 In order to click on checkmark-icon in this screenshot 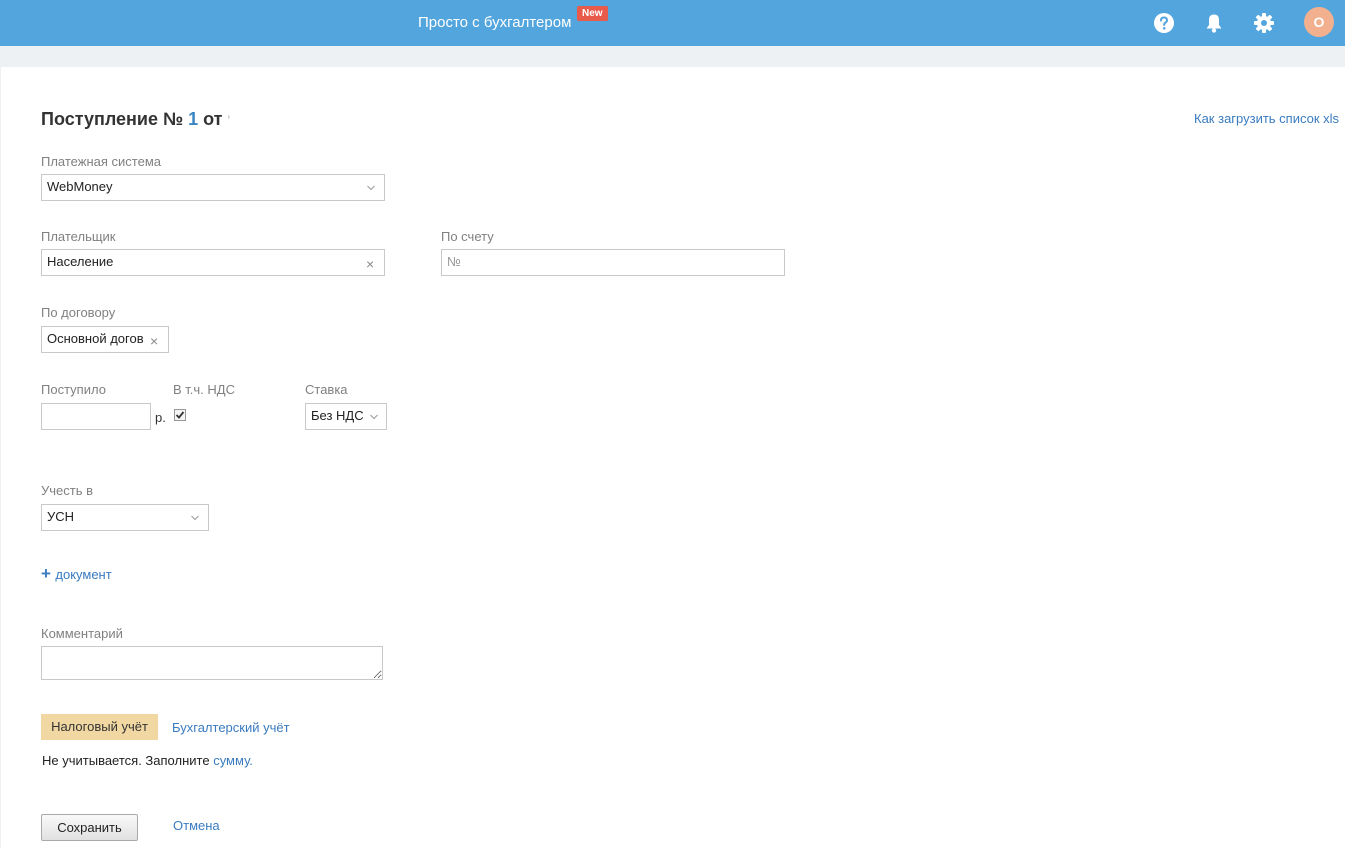, I will do `click(180, 415)`.